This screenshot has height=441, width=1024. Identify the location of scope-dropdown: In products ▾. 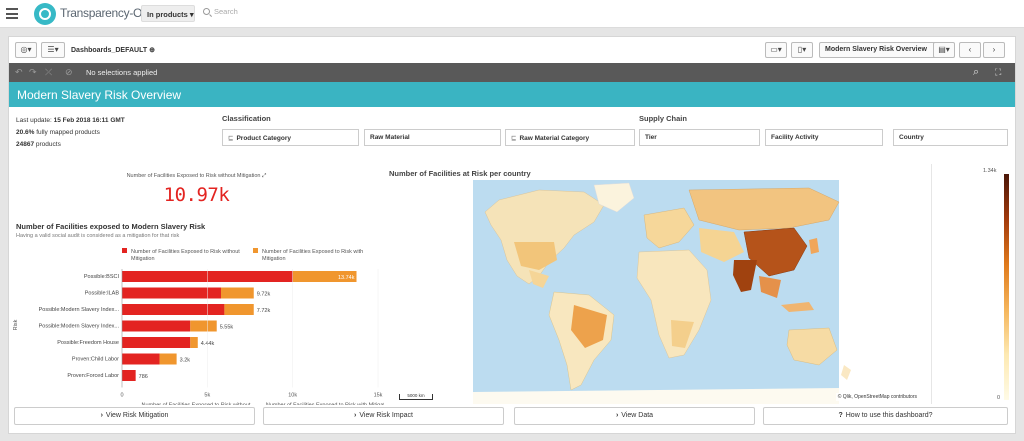
(168, 13).